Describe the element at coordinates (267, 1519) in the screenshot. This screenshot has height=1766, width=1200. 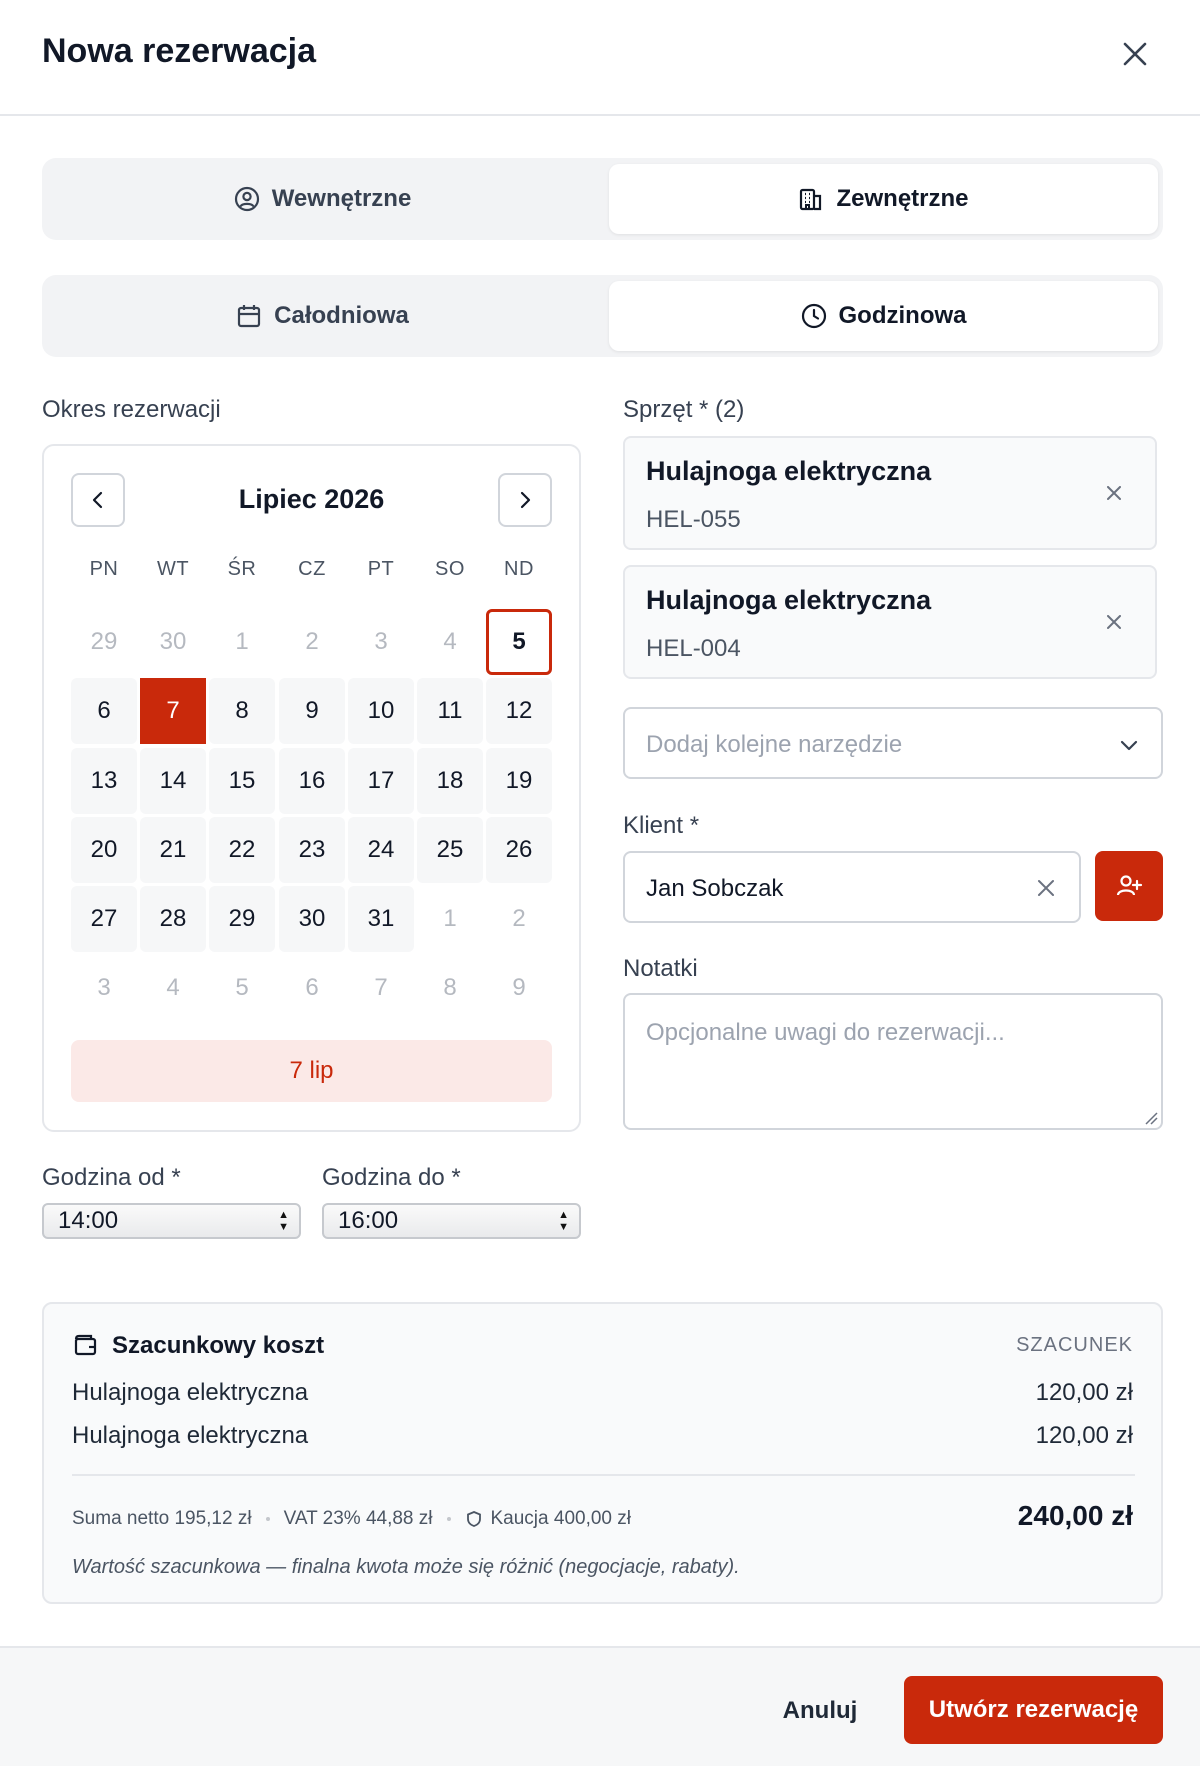
I see `separator-dot` at that location.